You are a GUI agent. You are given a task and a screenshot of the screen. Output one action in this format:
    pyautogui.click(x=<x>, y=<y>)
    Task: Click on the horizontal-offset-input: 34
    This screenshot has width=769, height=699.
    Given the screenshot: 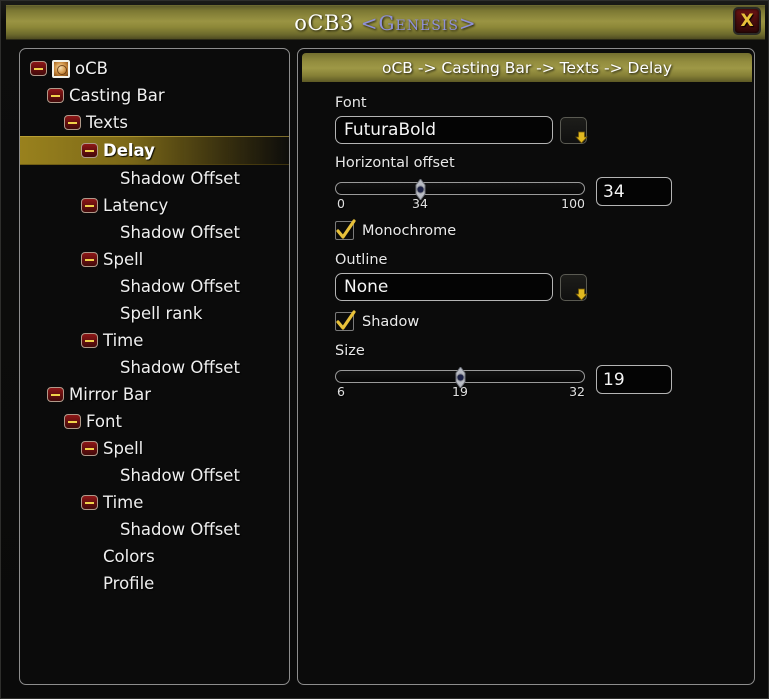 What is the action you would take?
    pyautogui.click(x=634, y=191)
    